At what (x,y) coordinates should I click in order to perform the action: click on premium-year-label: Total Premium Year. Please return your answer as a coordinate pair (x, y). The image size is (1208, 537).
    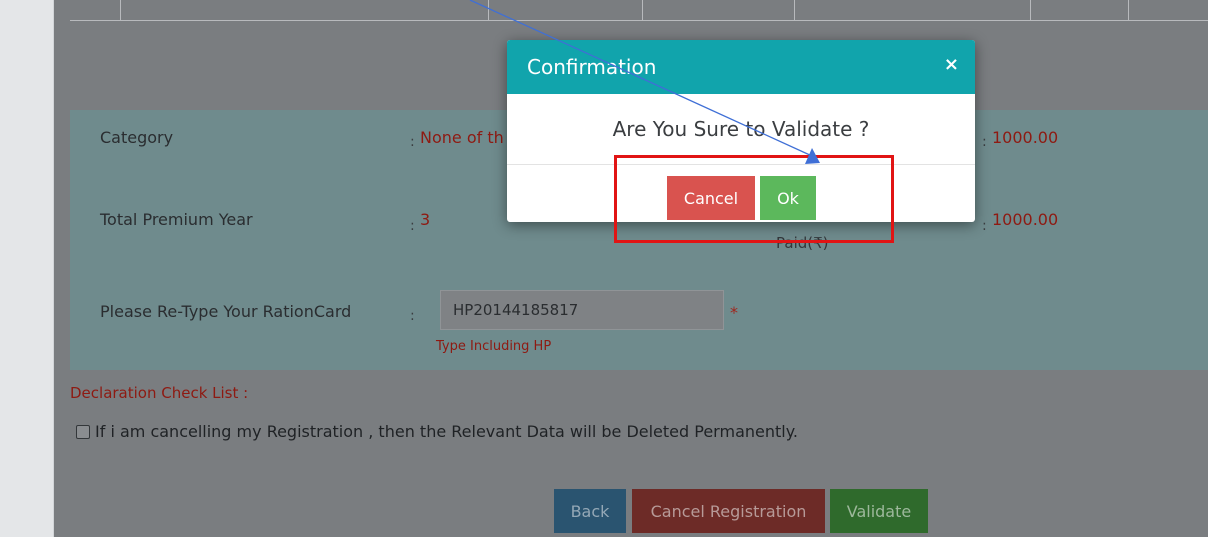
    Looking at the image, I should click on (176, 219).